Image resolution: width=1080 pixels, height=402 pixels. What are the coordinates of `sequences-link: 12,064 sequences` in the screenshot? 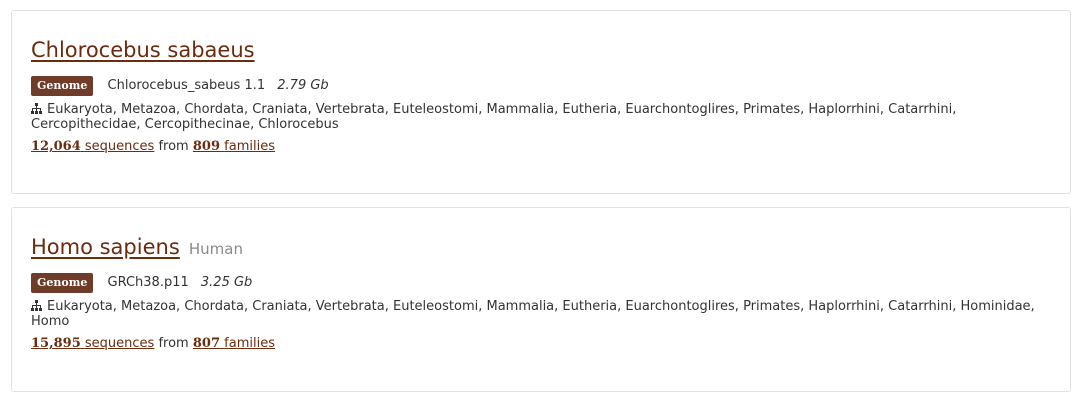 It's located at (92, 146).